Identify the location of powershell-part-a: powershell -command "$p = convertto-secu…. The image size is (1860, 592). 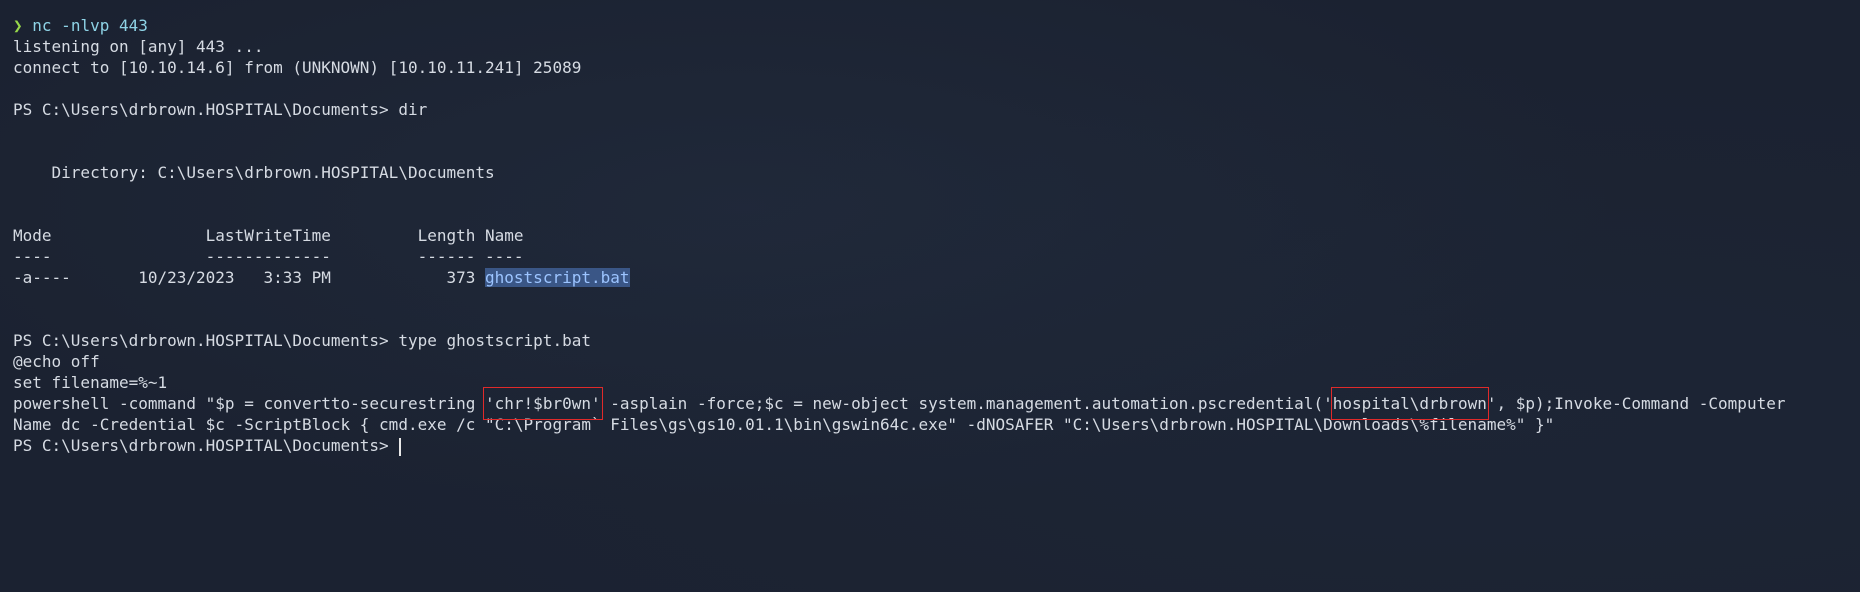
(249, 403).